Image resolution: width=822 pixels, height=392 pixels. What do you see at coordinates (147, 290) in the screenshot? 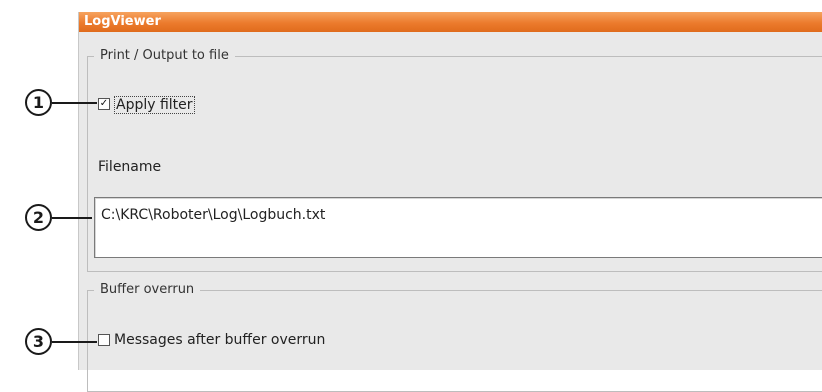
I see `buffer-overrun-legend: Buffer overrun` at bounding box center [147, 290].